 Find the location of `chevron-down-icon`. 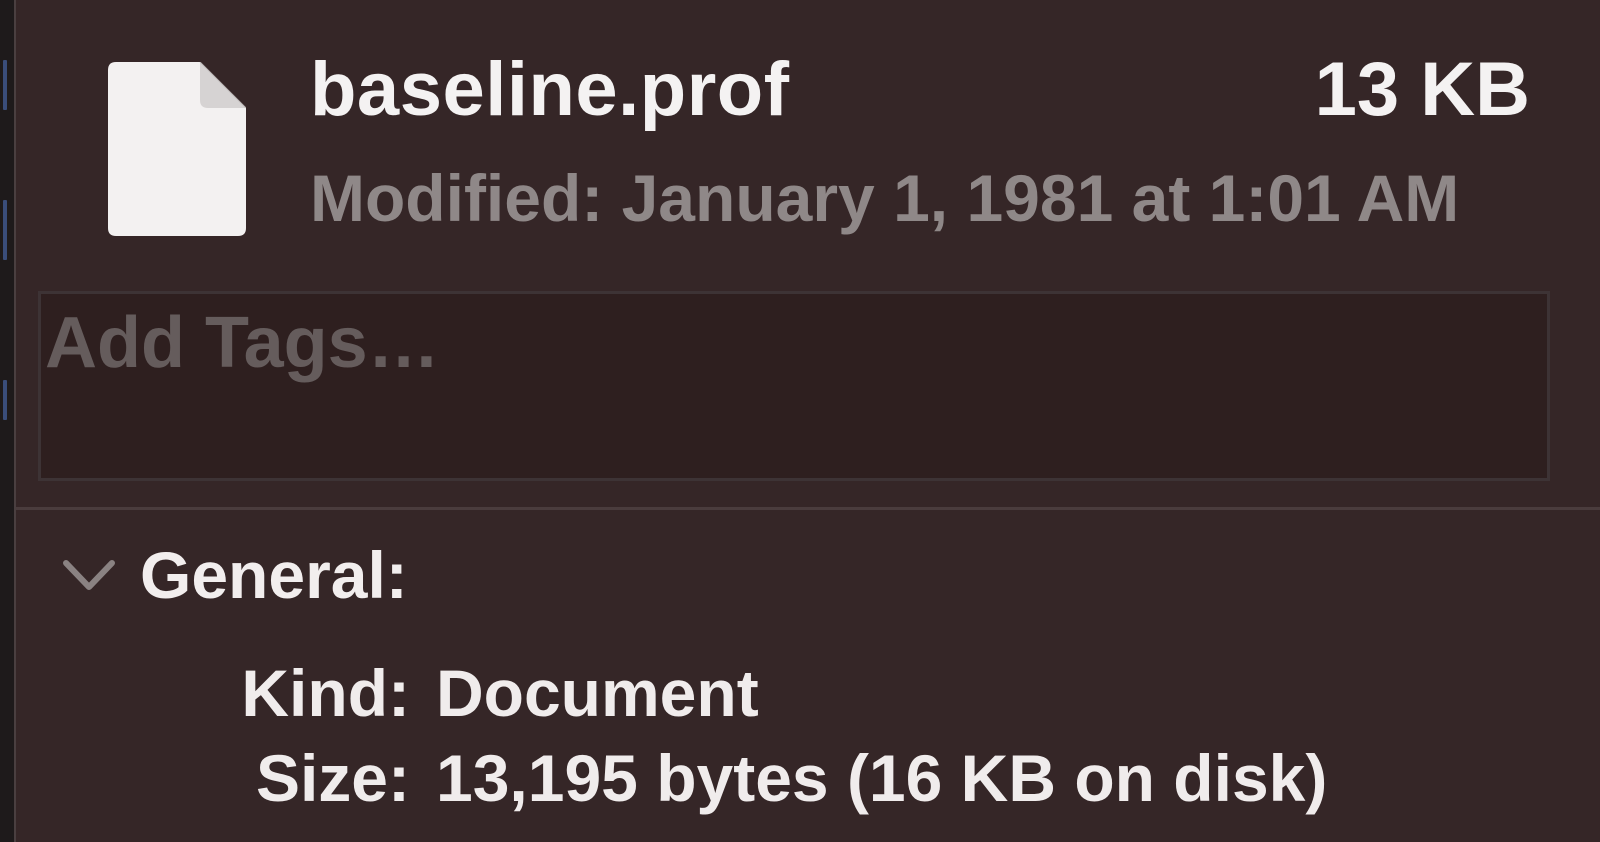

chevron-down-icon is located at coordinates (89, 575).